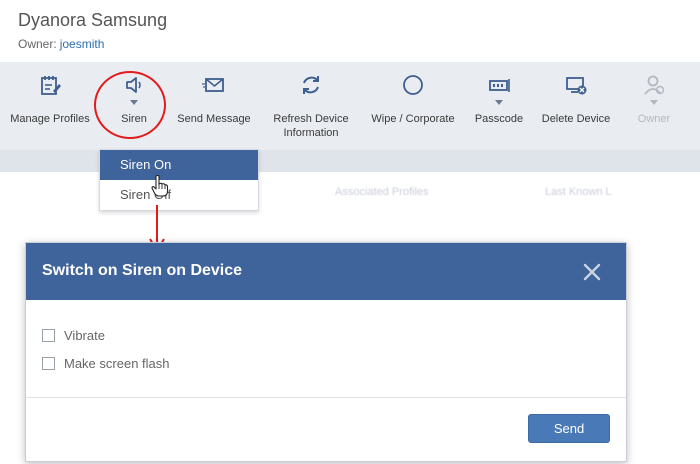 The width and height of the screenshot is (700, 464). What do you see at coordinates (130, 105) in the screenshot?
I see `siren-highlight-circle` at bounding box center [130, 105].